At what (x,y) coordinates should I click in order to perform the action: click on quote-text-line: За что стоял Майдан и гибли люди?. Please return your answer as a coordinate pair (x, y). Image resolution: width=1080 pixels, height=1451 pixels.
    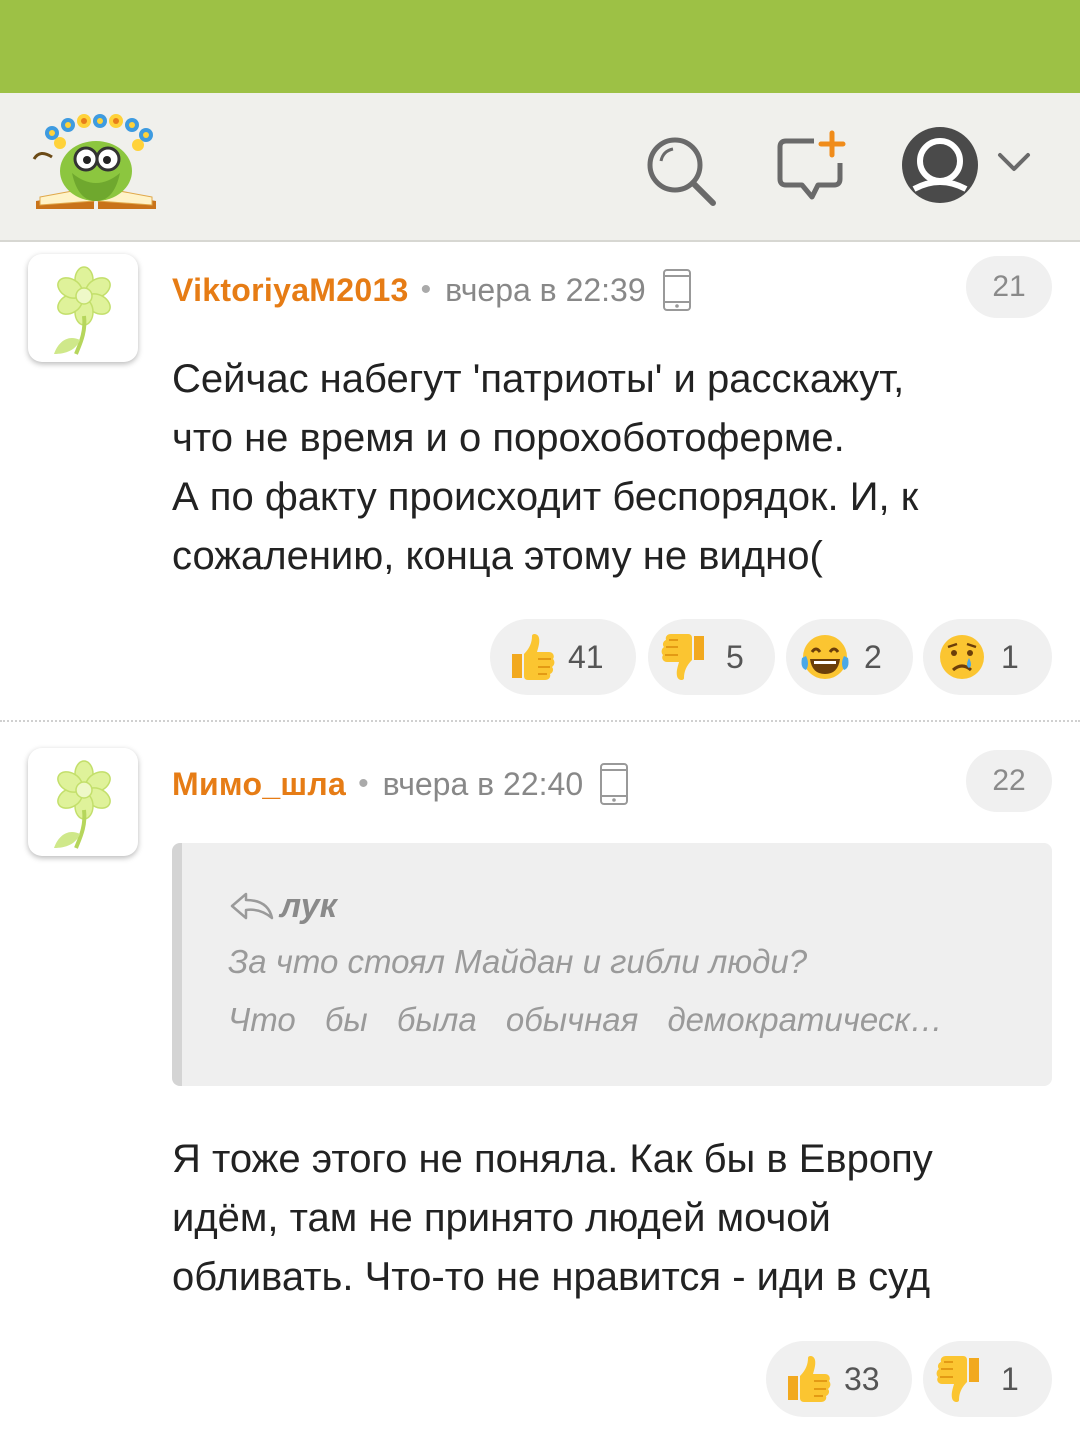
    Looking at the image, I should click on (518, 961).